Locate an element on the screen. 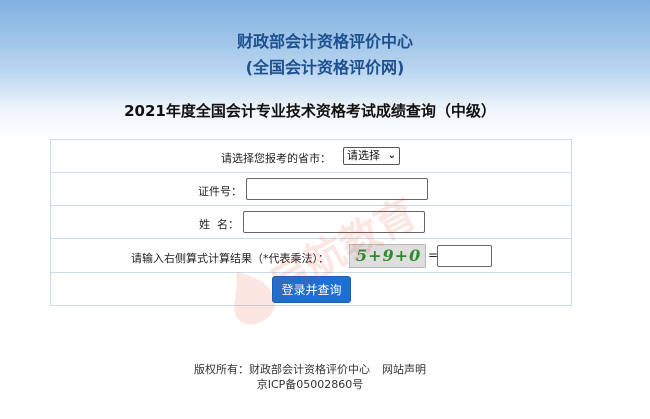 This screenshot has height=419, width=650. name-row: 姓 名： is located at coordinates (311, 222).